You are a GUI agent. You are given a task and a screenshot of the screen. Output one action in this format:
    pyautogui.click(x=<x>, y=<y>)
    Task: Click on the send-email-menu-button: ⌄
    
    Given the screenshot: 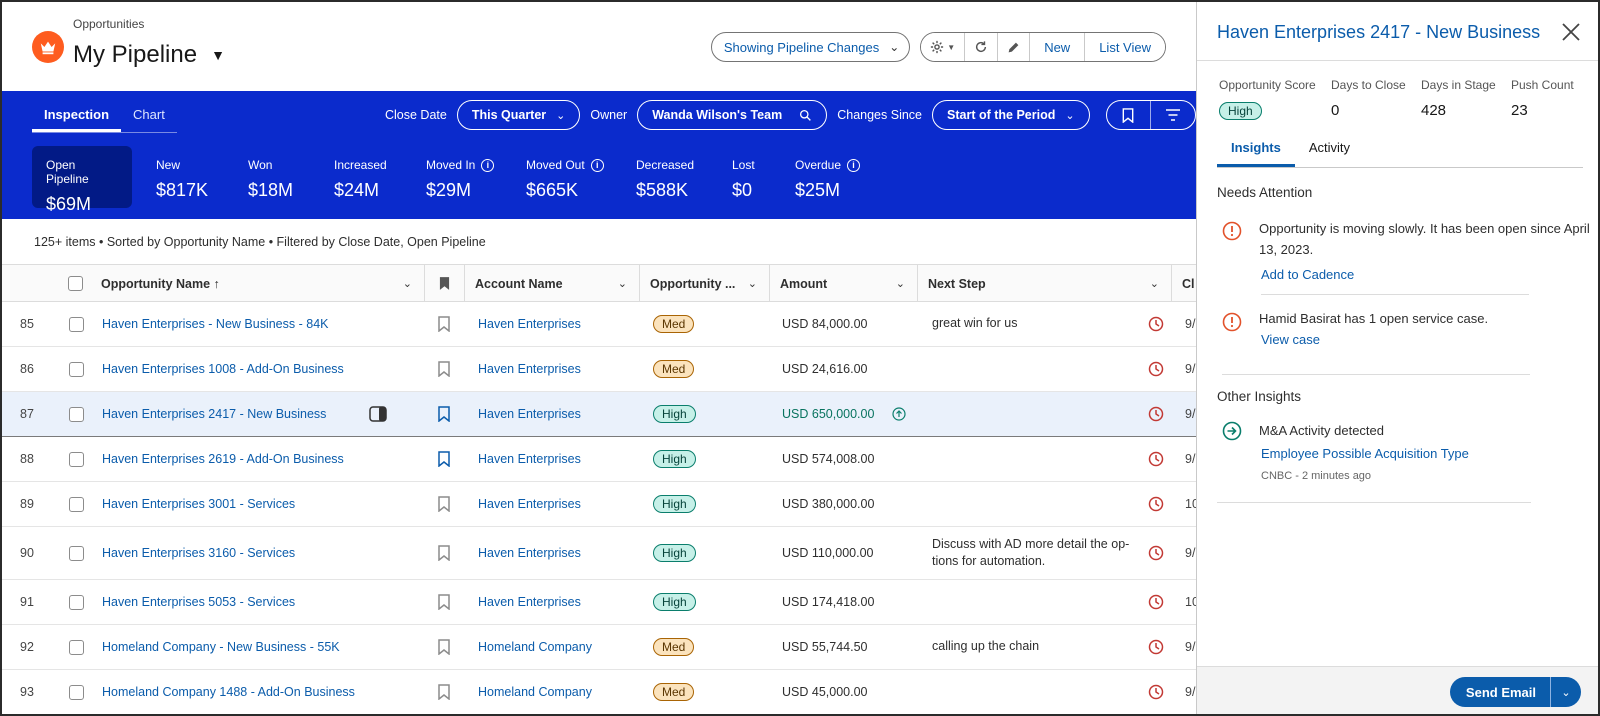 What is the action you would take?
    pyautogui.click(x=1566, y=692)
    